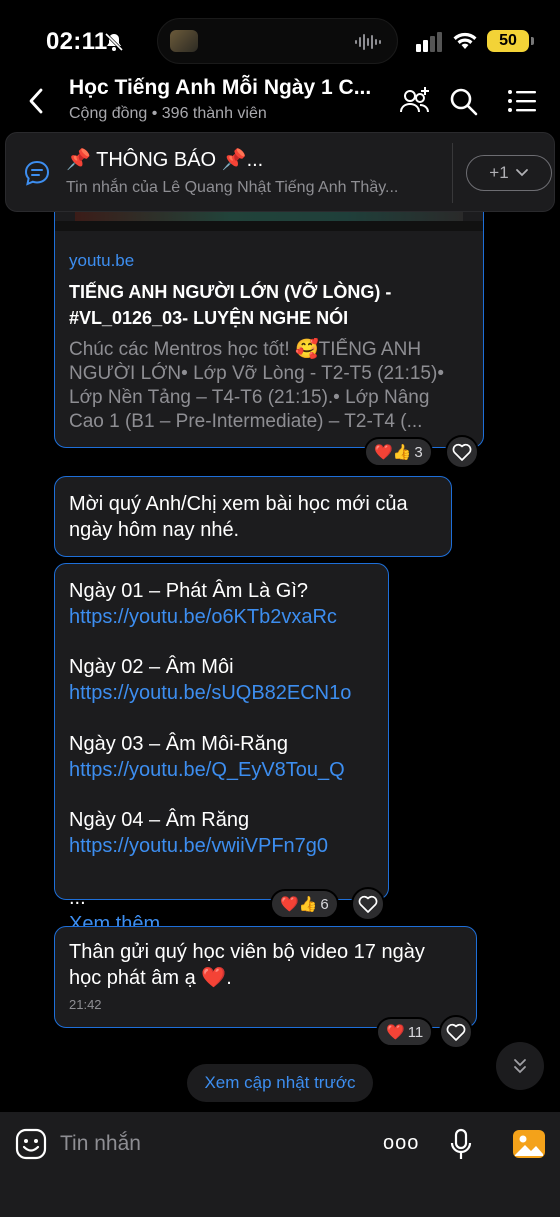 This screenshot has height=1217, width=560. Describe the element at coordinates (499, 172) in the screenshot. I see `pinned-count: +1` at that location.